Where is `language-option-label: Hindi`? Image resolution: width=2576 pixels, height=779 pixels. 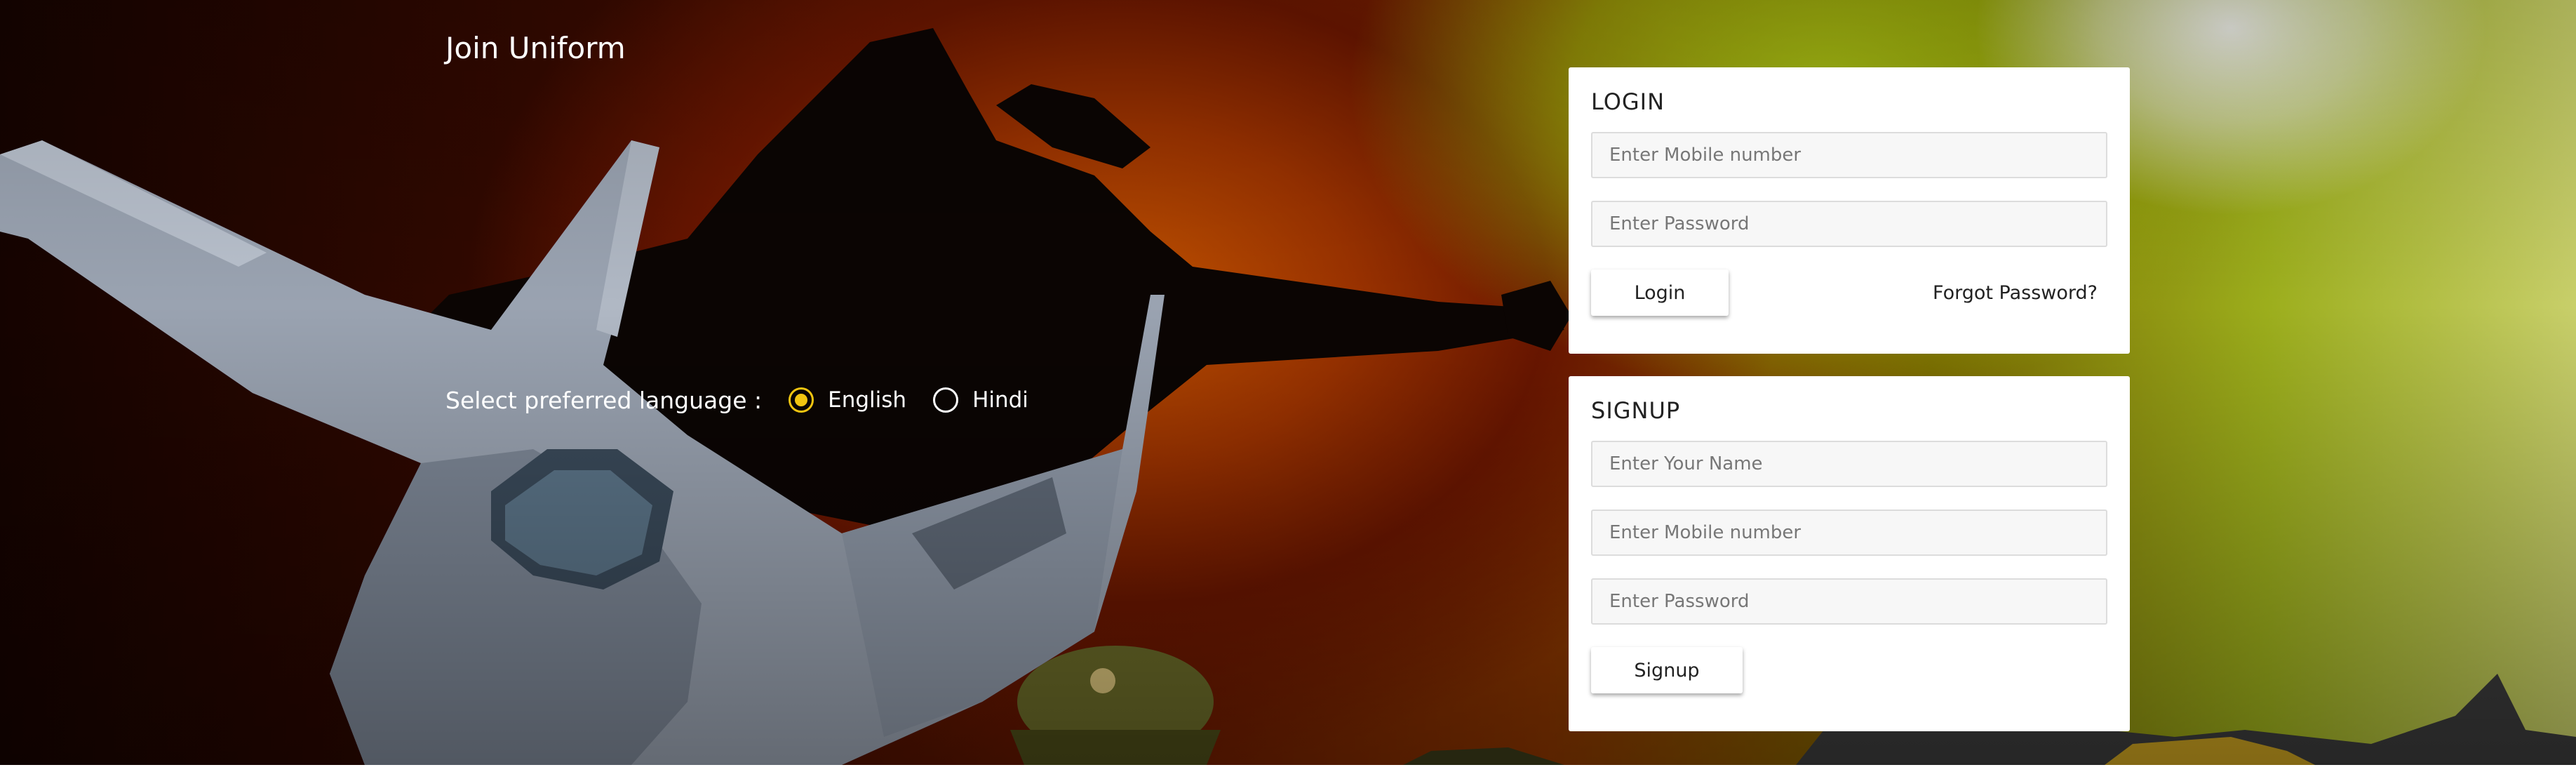 language-option-label: Hindi is located at coordinates (1000, 400).